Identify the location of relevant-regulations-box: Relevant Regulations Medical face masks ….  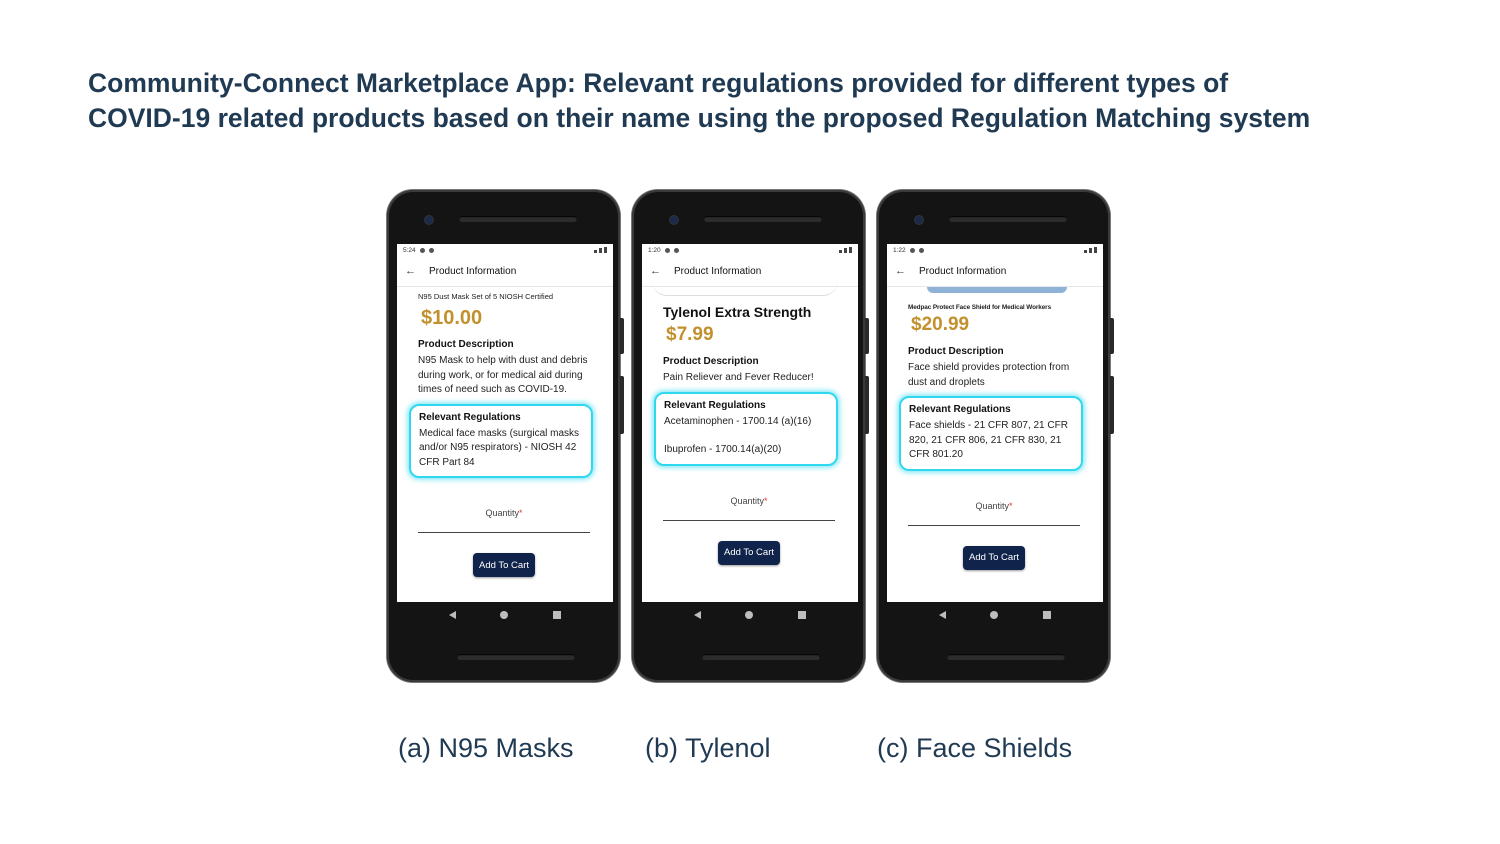
(501, 441).